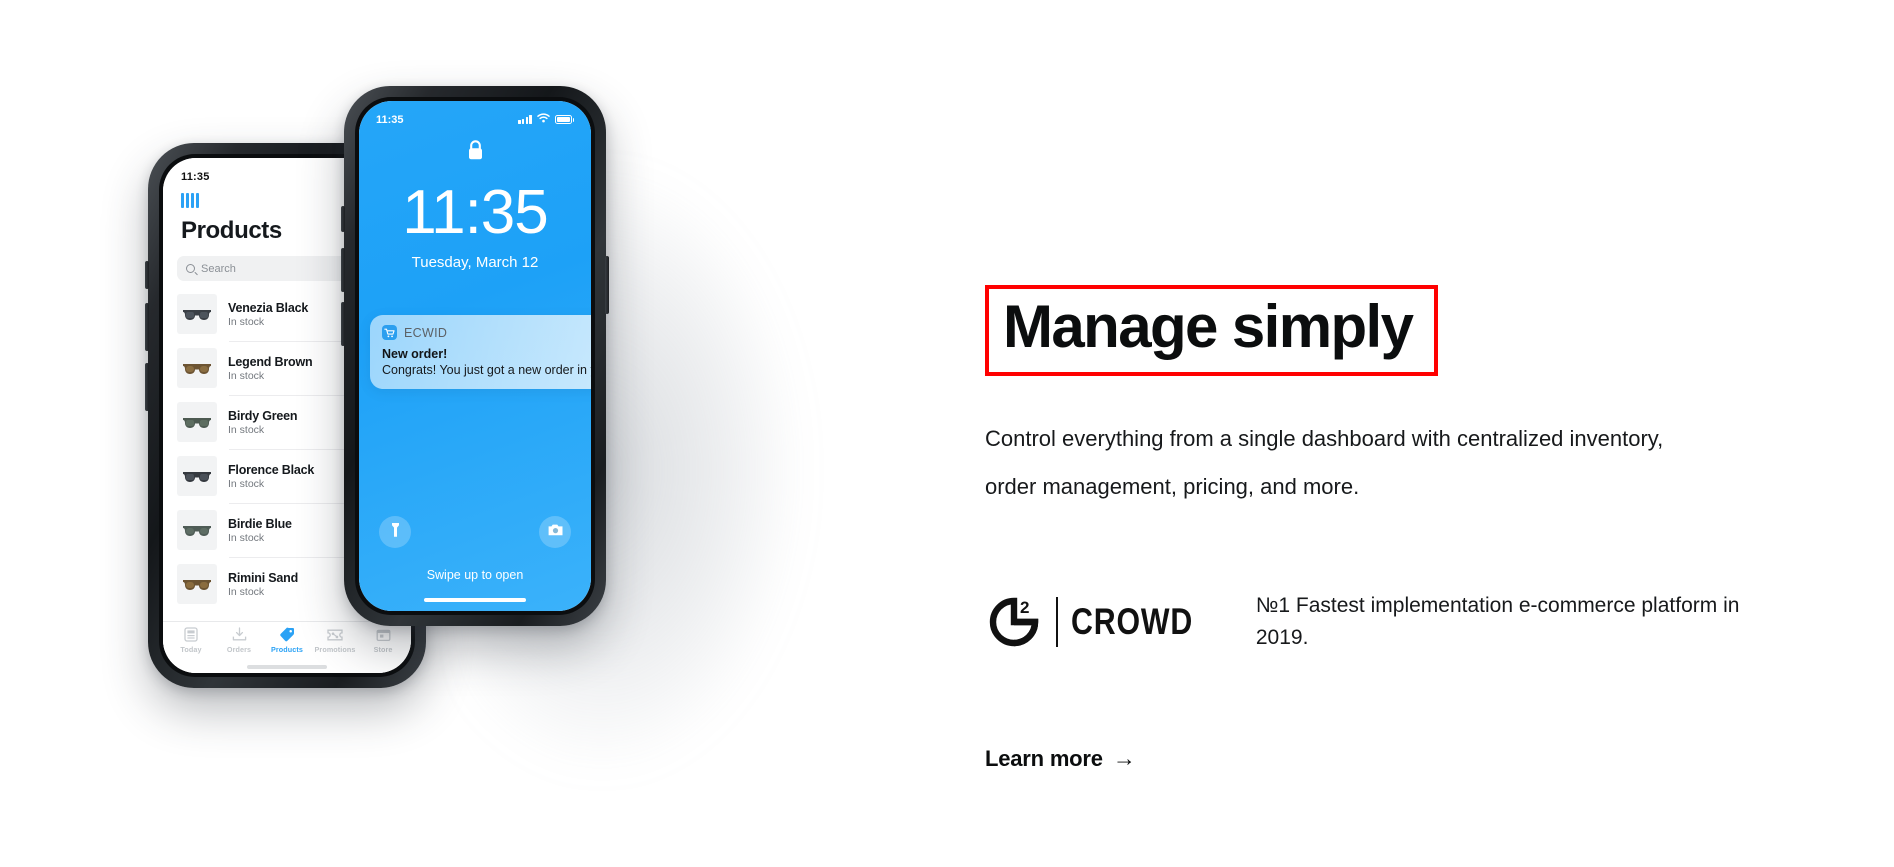 The height and width of the screenshot is (867, 1894). I want to click on tag-icon, so click(287, 634).